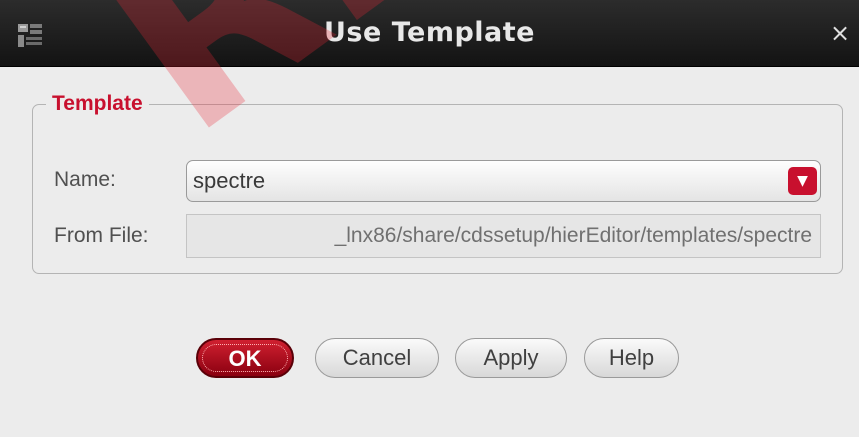 The image size is (859, 437). What do you see at coordinates (101, 235) in the screenshot?
I see `from-file-label: From File:` at bounding box center [101, 235].